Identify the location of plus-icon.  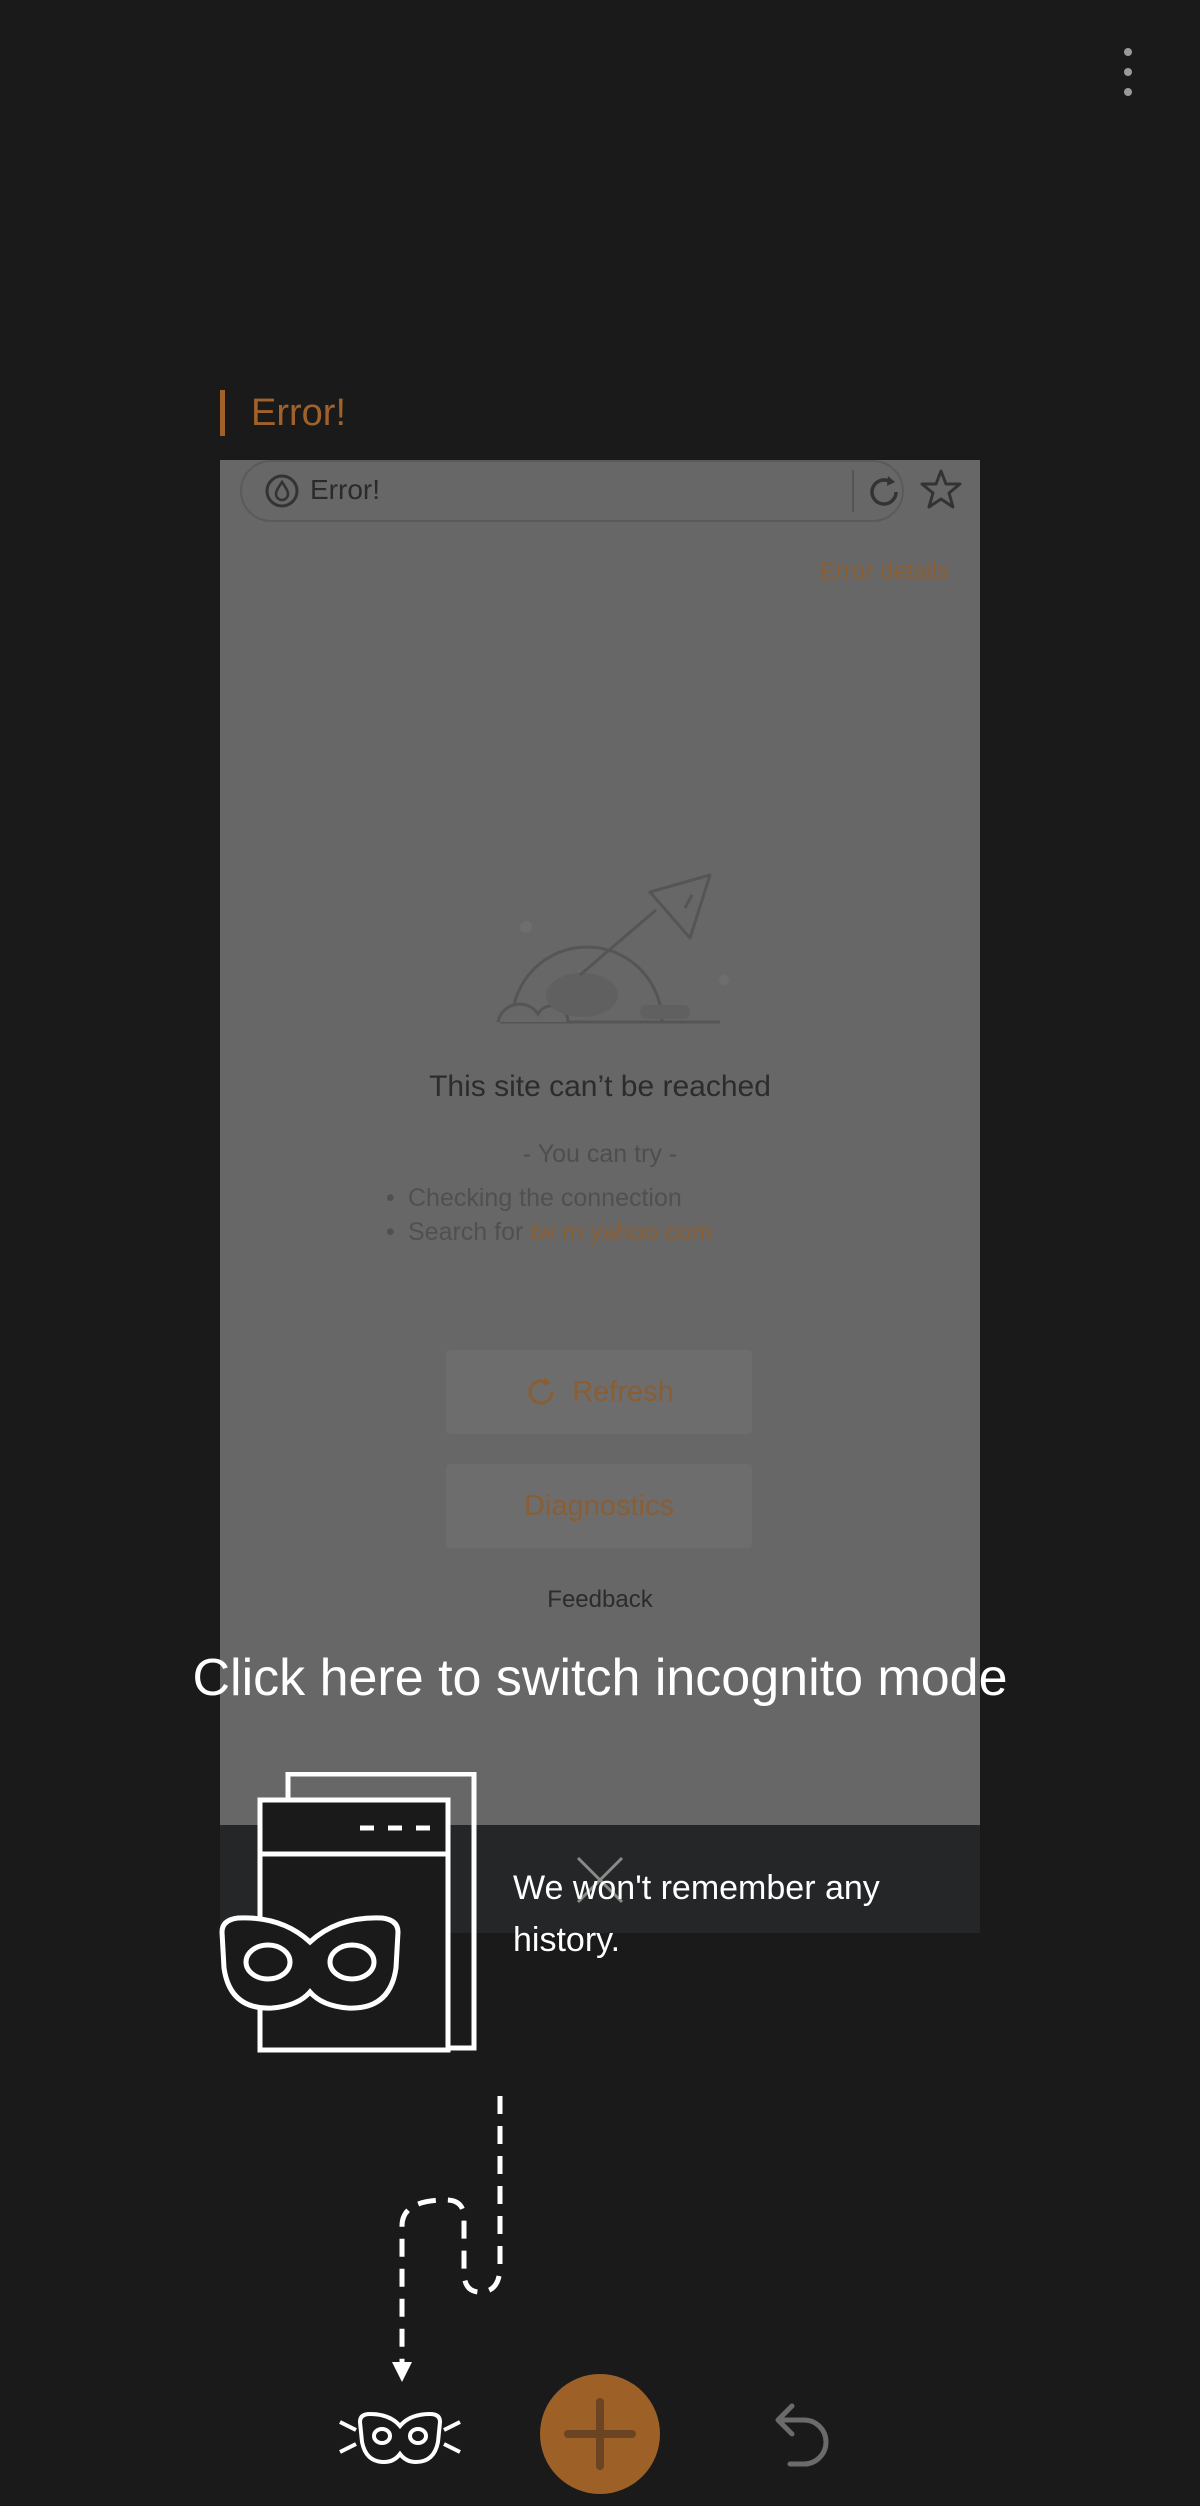
(600, 2434).